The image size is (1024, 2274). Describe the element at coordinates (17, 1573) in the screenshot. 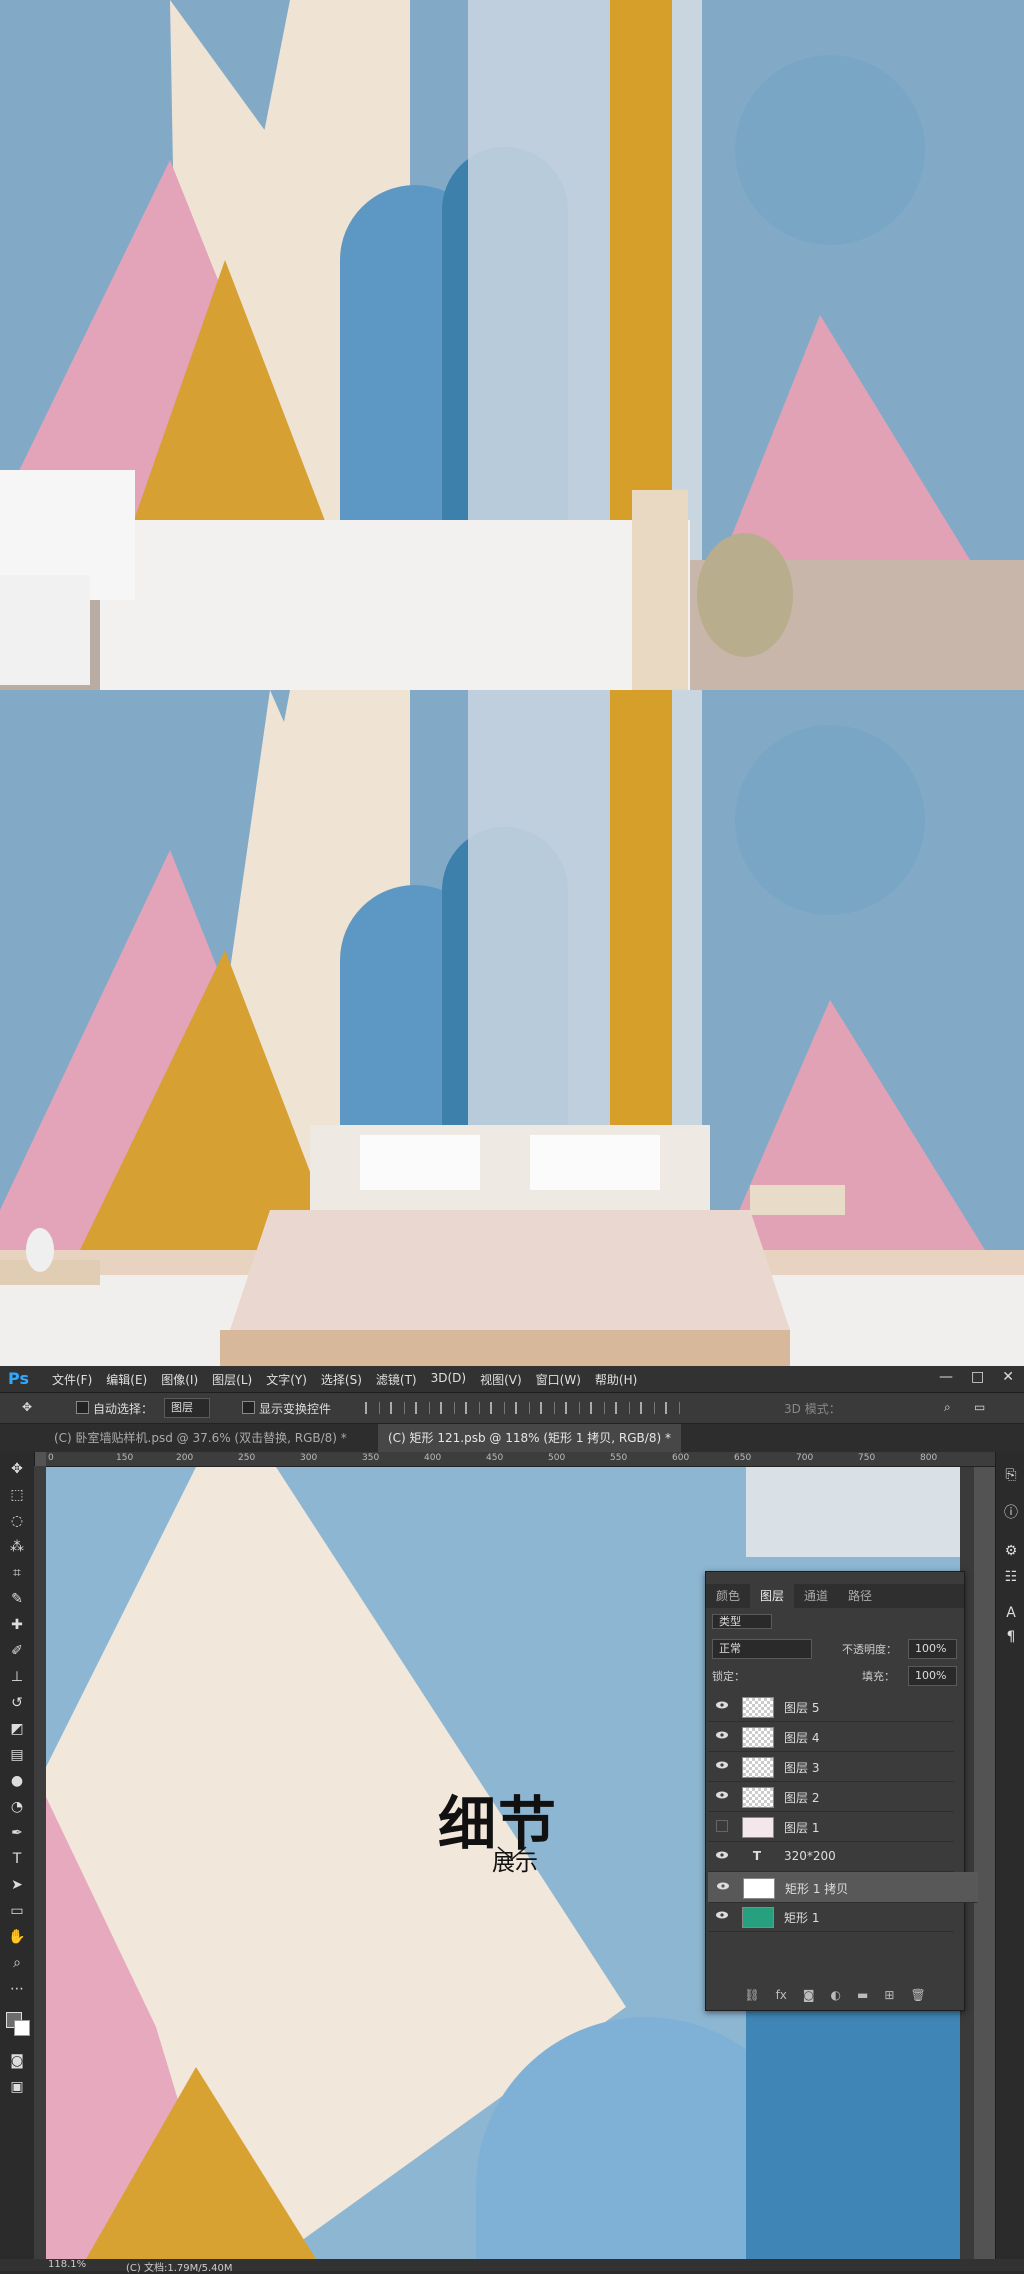

I see `crop-icon: ⌗` at that location.